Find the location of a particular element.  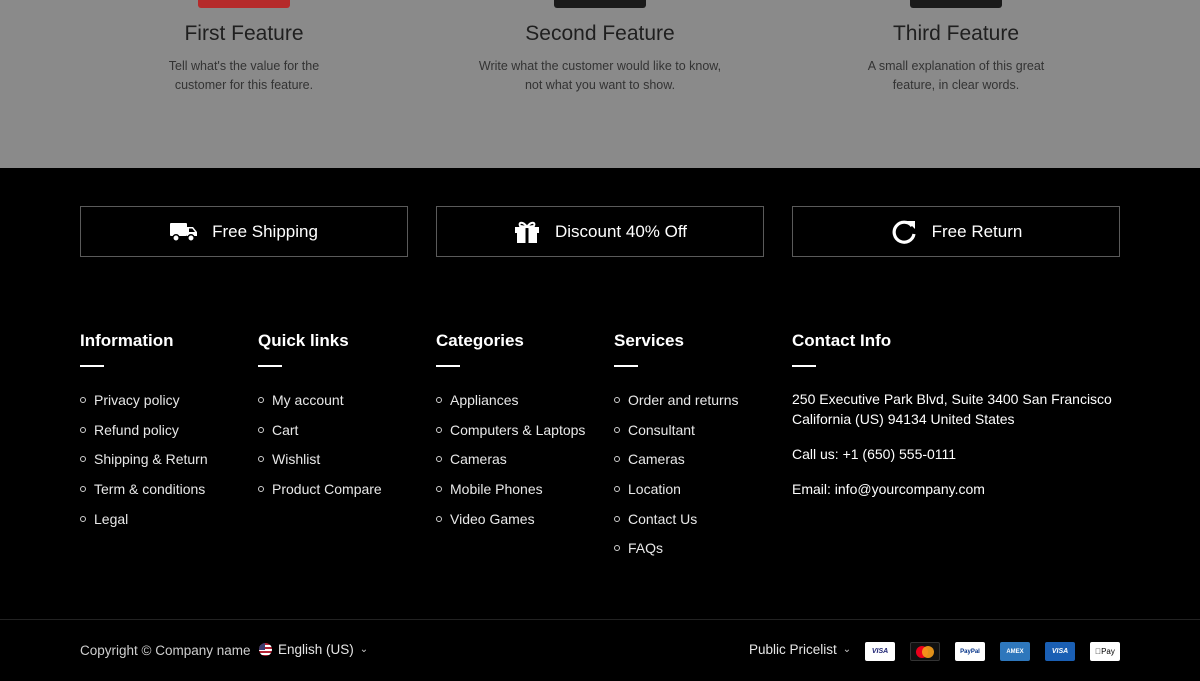

perk-label: Free Return is located at coordinates (977, 231).